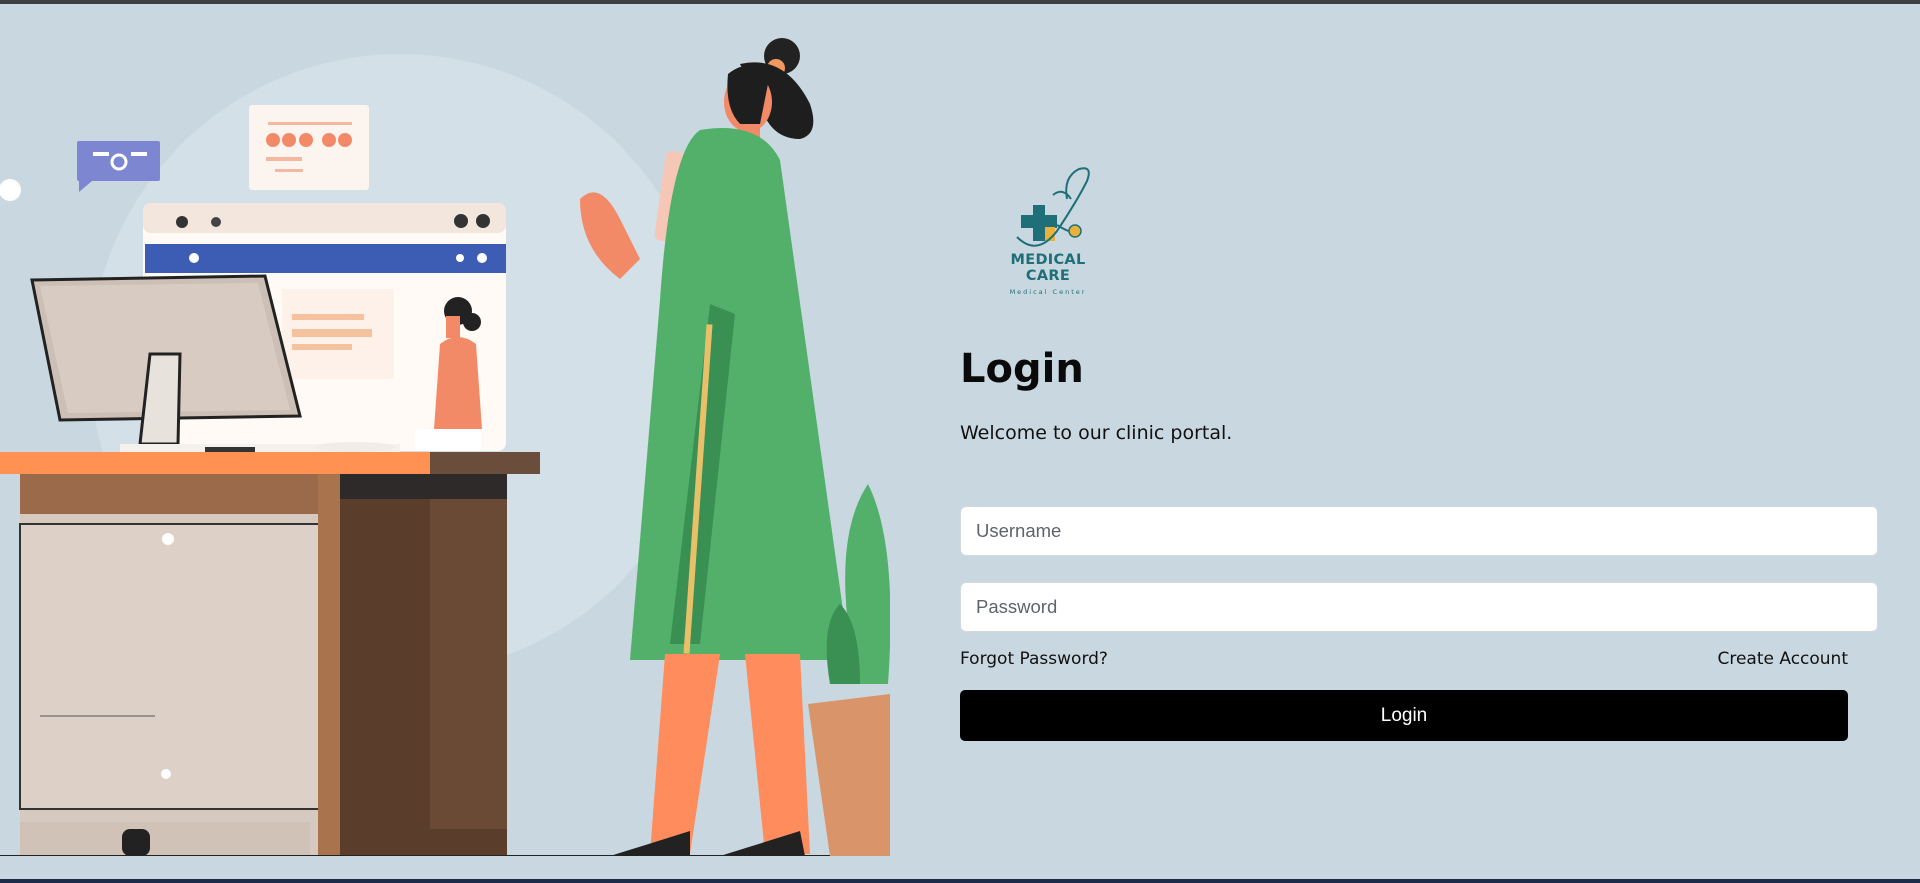  Describe the element at coordinates (1034, 659) in the screenshot. I see `forgot-password-link: Forgot Password?` at that location.